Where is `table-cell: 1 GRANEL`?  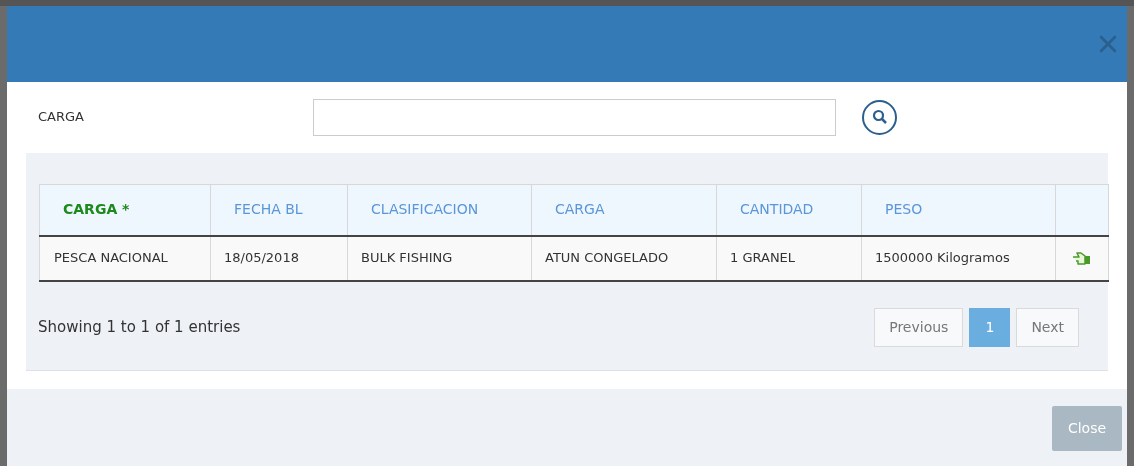
table-cell: 1 GRANEL is located at coordinates (763, 258).